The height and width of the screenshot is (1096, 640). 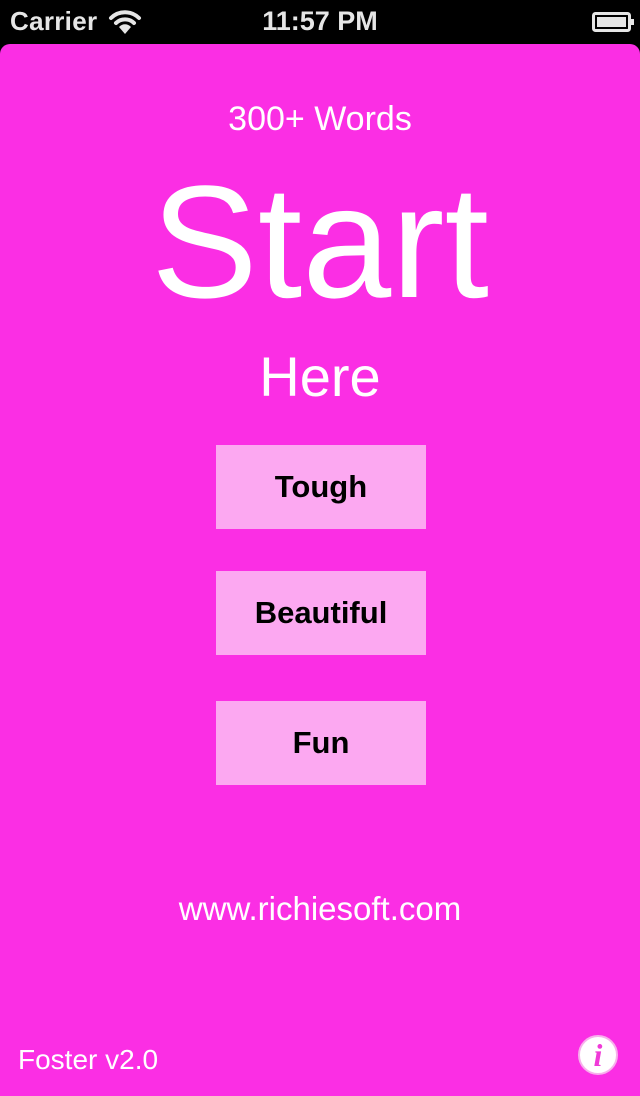 I want to click on tough-button: Tough, so click(x=321, y=487).